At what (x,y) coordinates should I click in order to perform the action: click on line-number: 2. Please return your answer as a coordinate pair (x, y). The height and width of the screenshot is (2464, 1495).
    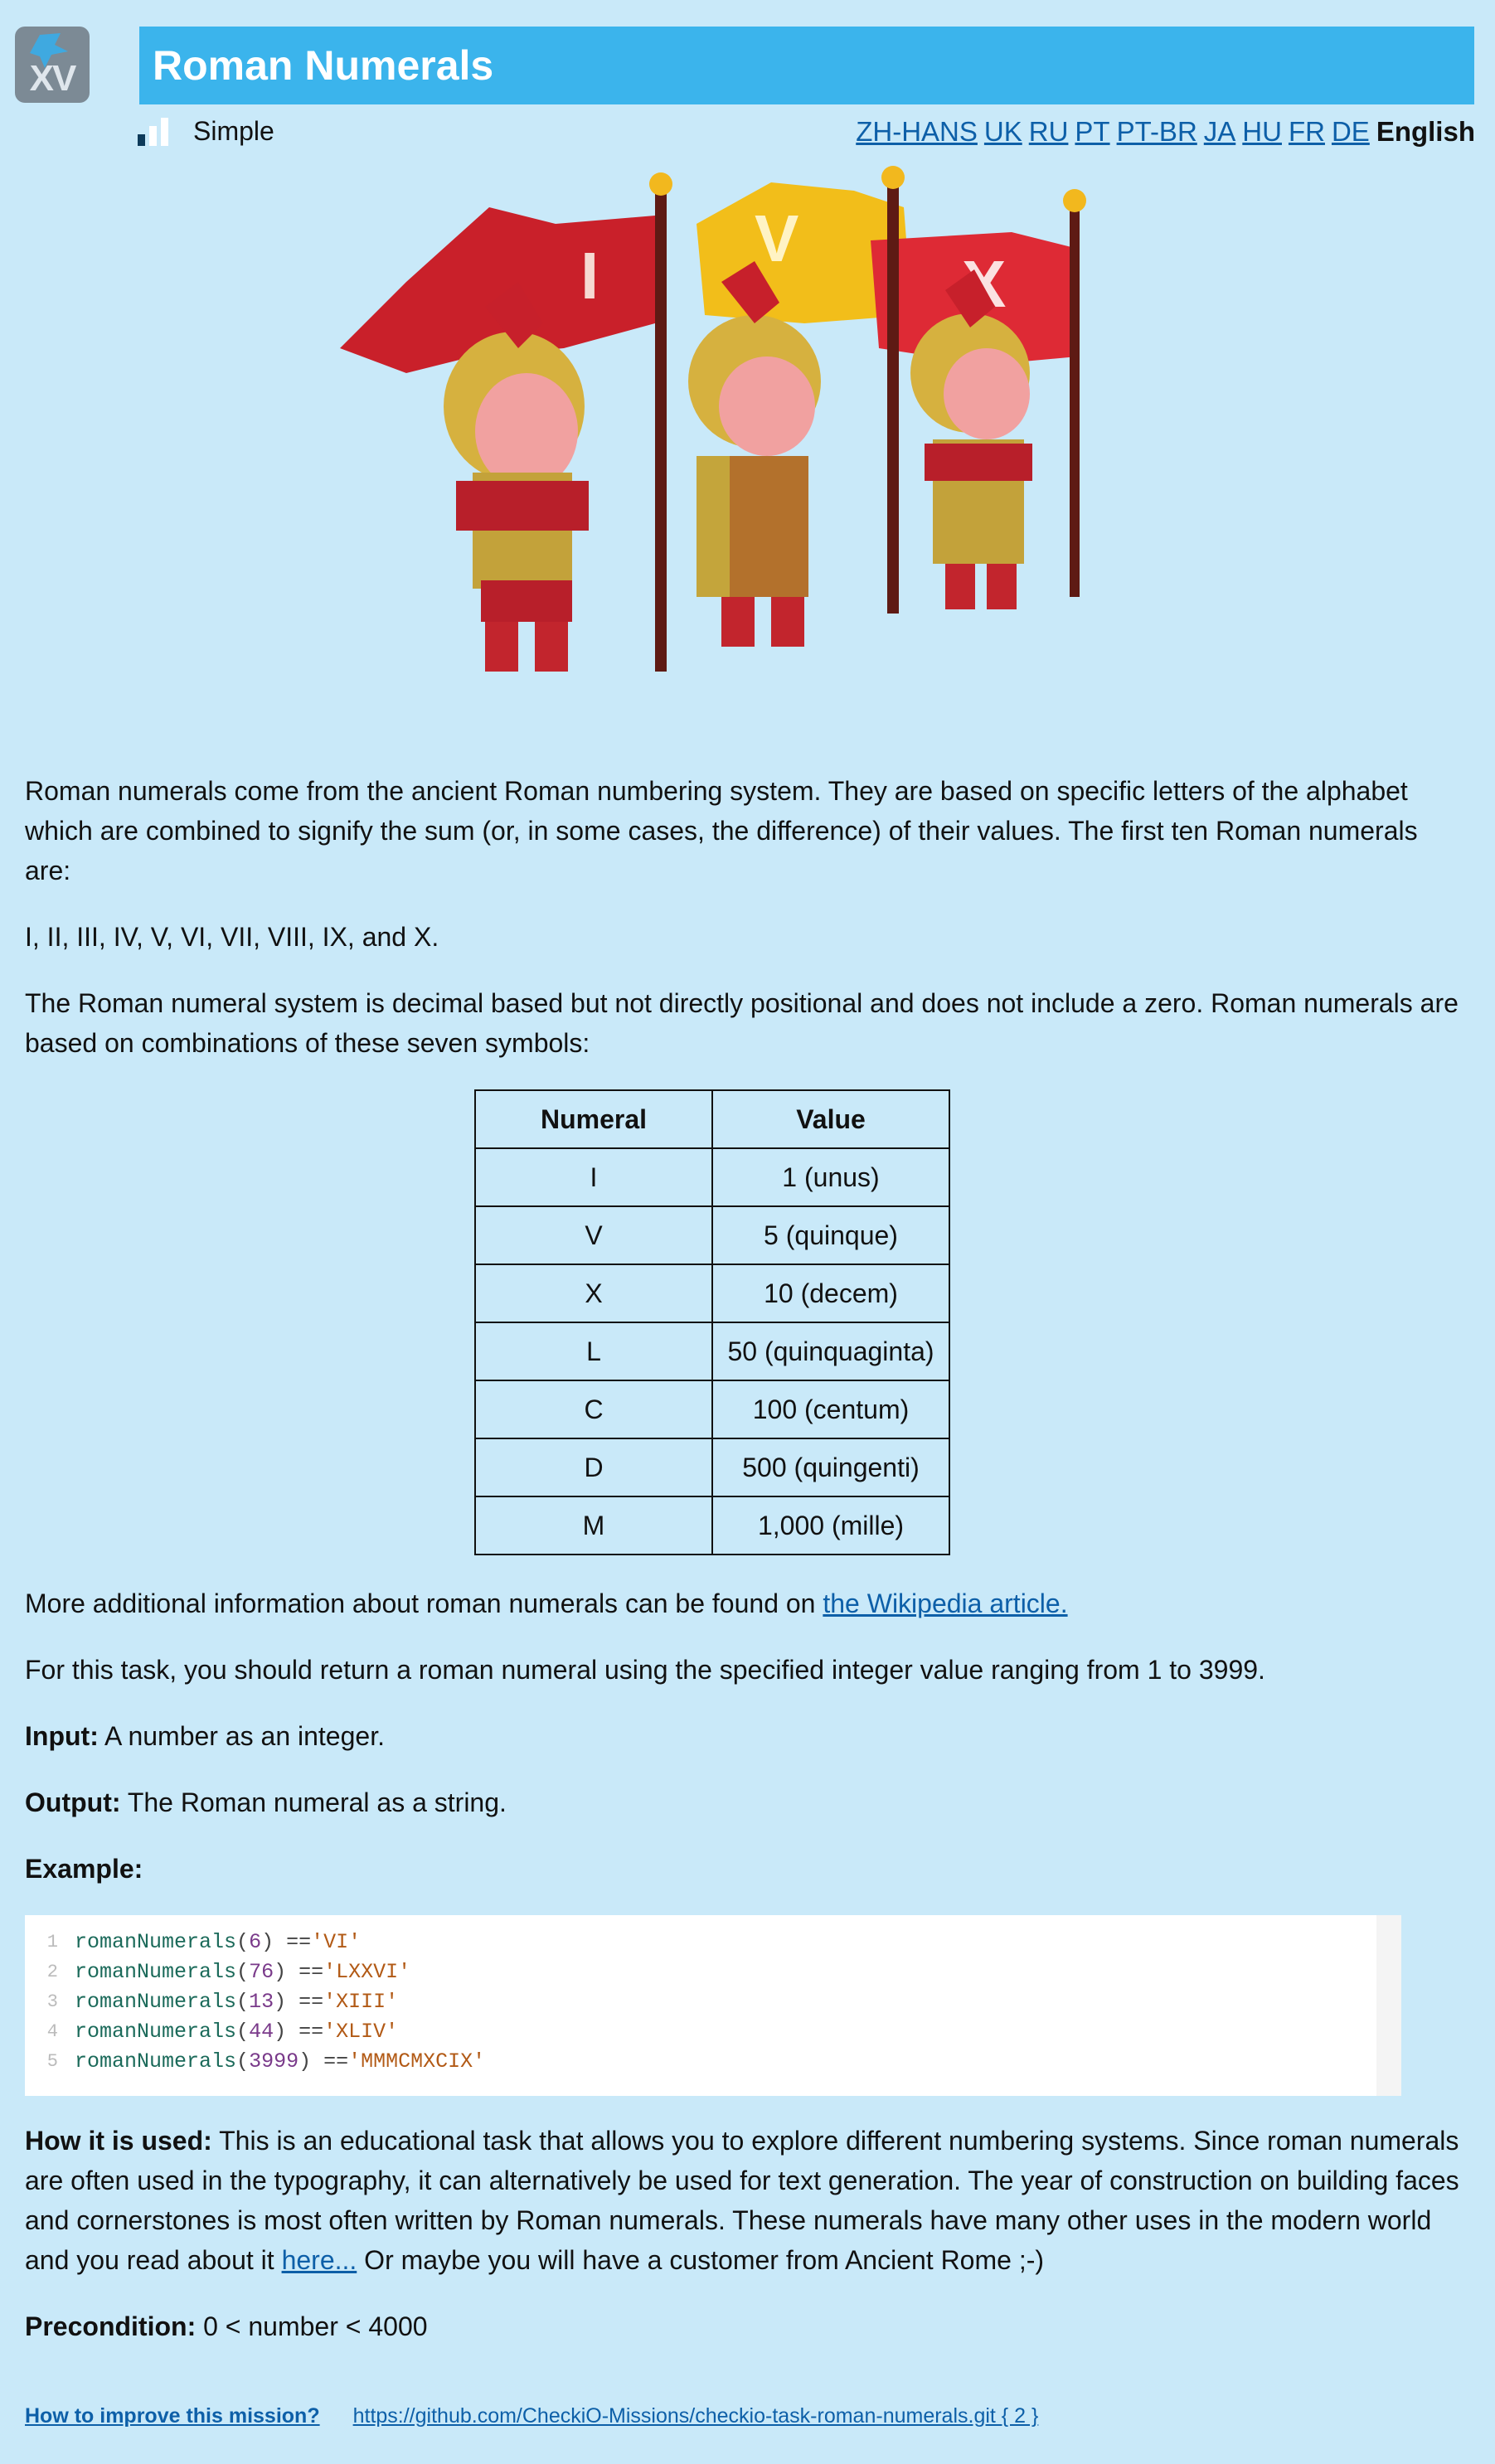
    Looking at the image, I should click on (52, 1971).